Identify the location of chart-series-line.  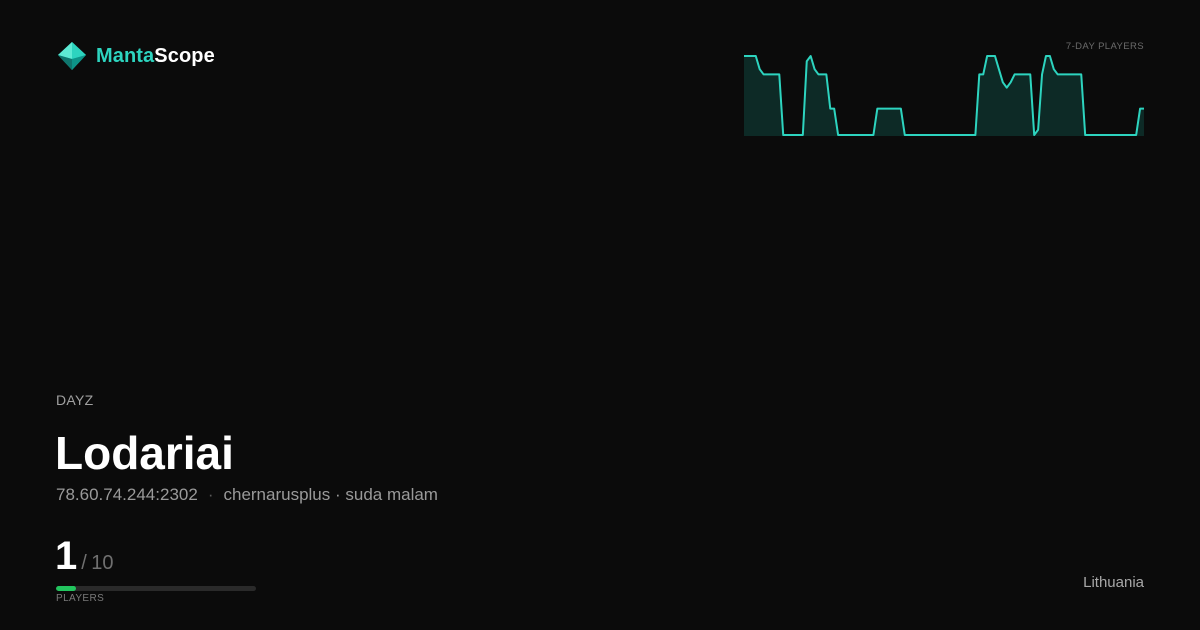
(944, 95).